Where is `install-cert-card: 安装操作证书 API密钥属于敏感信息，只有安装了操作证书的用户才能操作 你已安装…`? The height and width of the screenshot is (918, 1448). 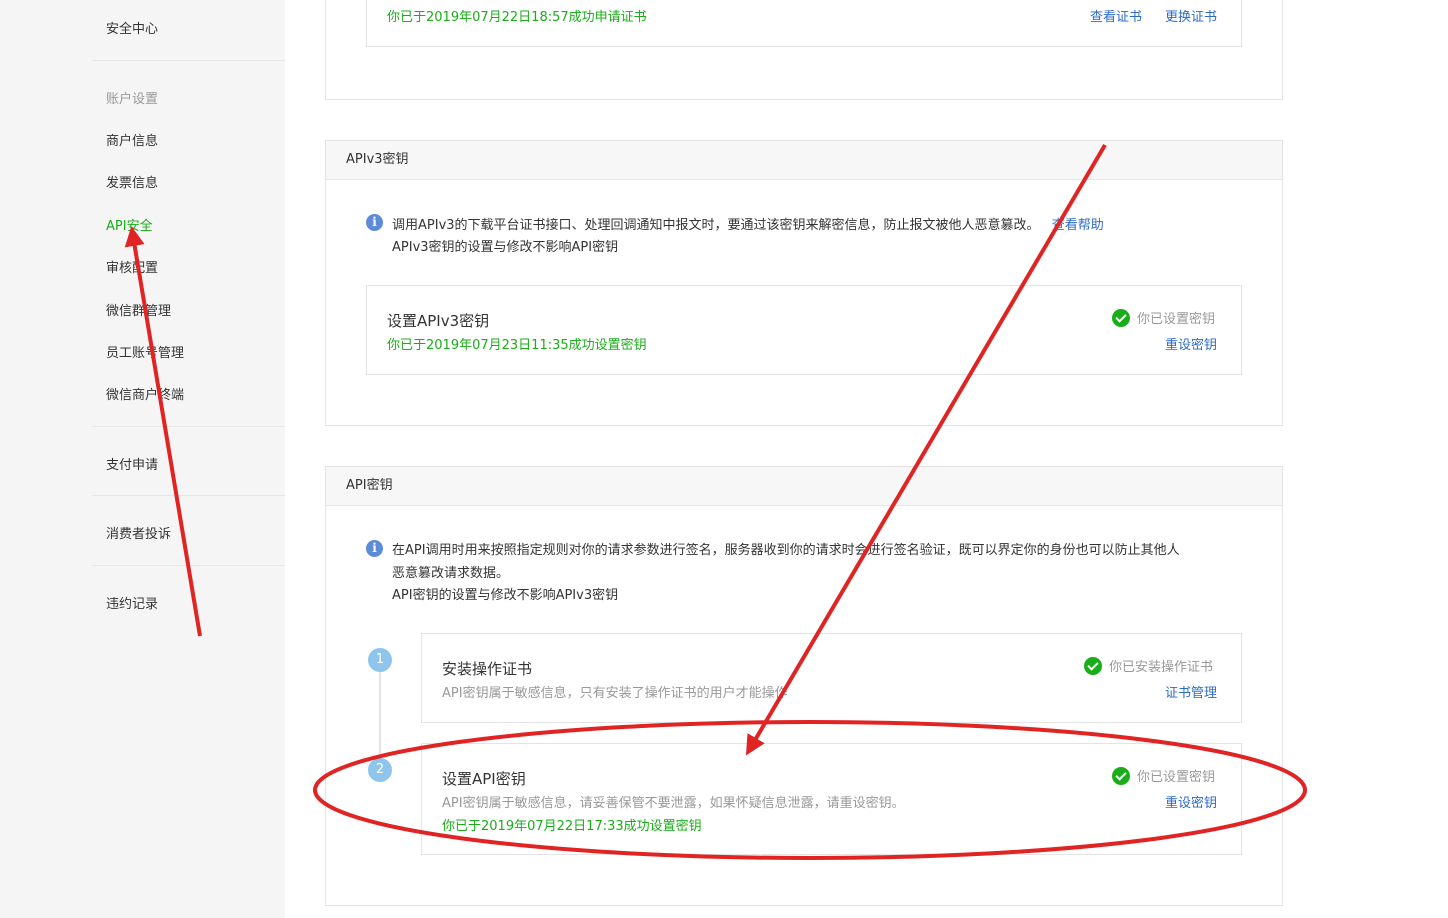 install-cert-card: 安装操作证书 API密钥属于敏感信息，只有安装了操作证书的用户才能操作 你已安装… is located at coordinates (831, 678).